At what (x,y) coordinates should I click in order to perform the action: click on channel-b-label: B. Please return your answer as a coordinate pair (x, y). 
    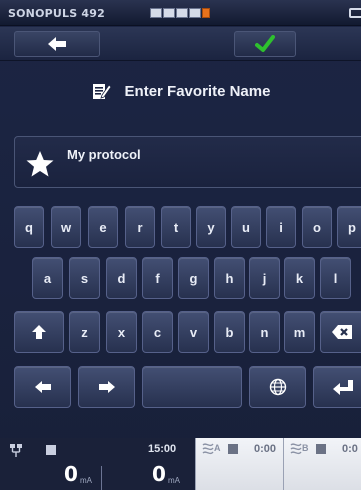
    Looking at the image, I should click on (305, 448).